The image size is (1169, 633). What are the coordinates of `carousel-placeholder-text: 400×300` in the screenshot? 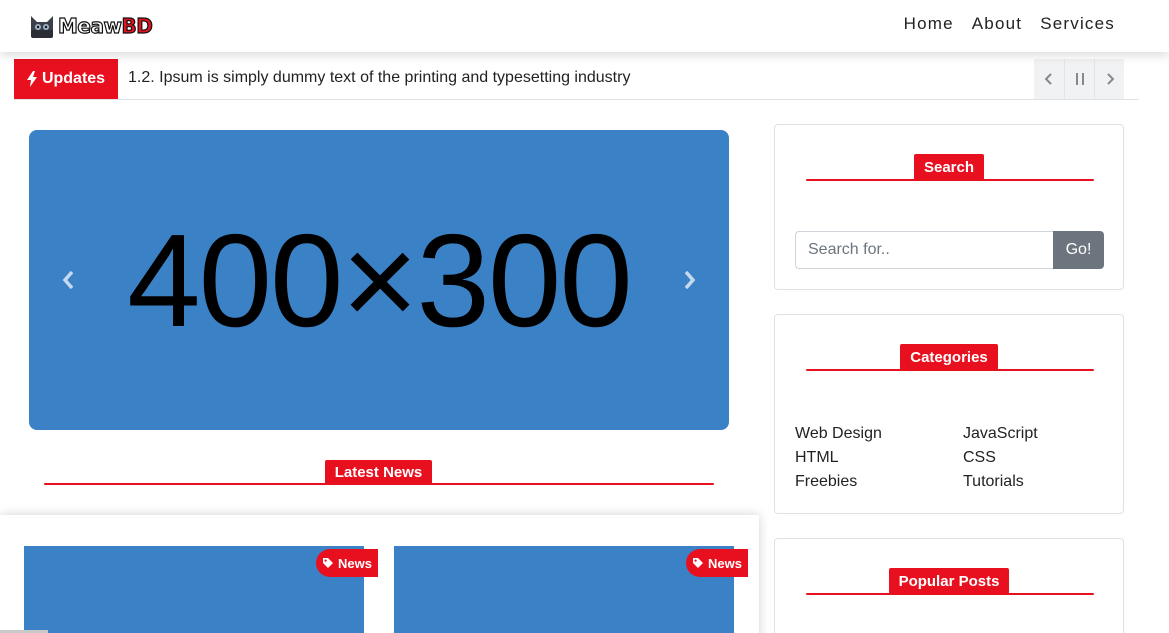 It's located at (380, 280).